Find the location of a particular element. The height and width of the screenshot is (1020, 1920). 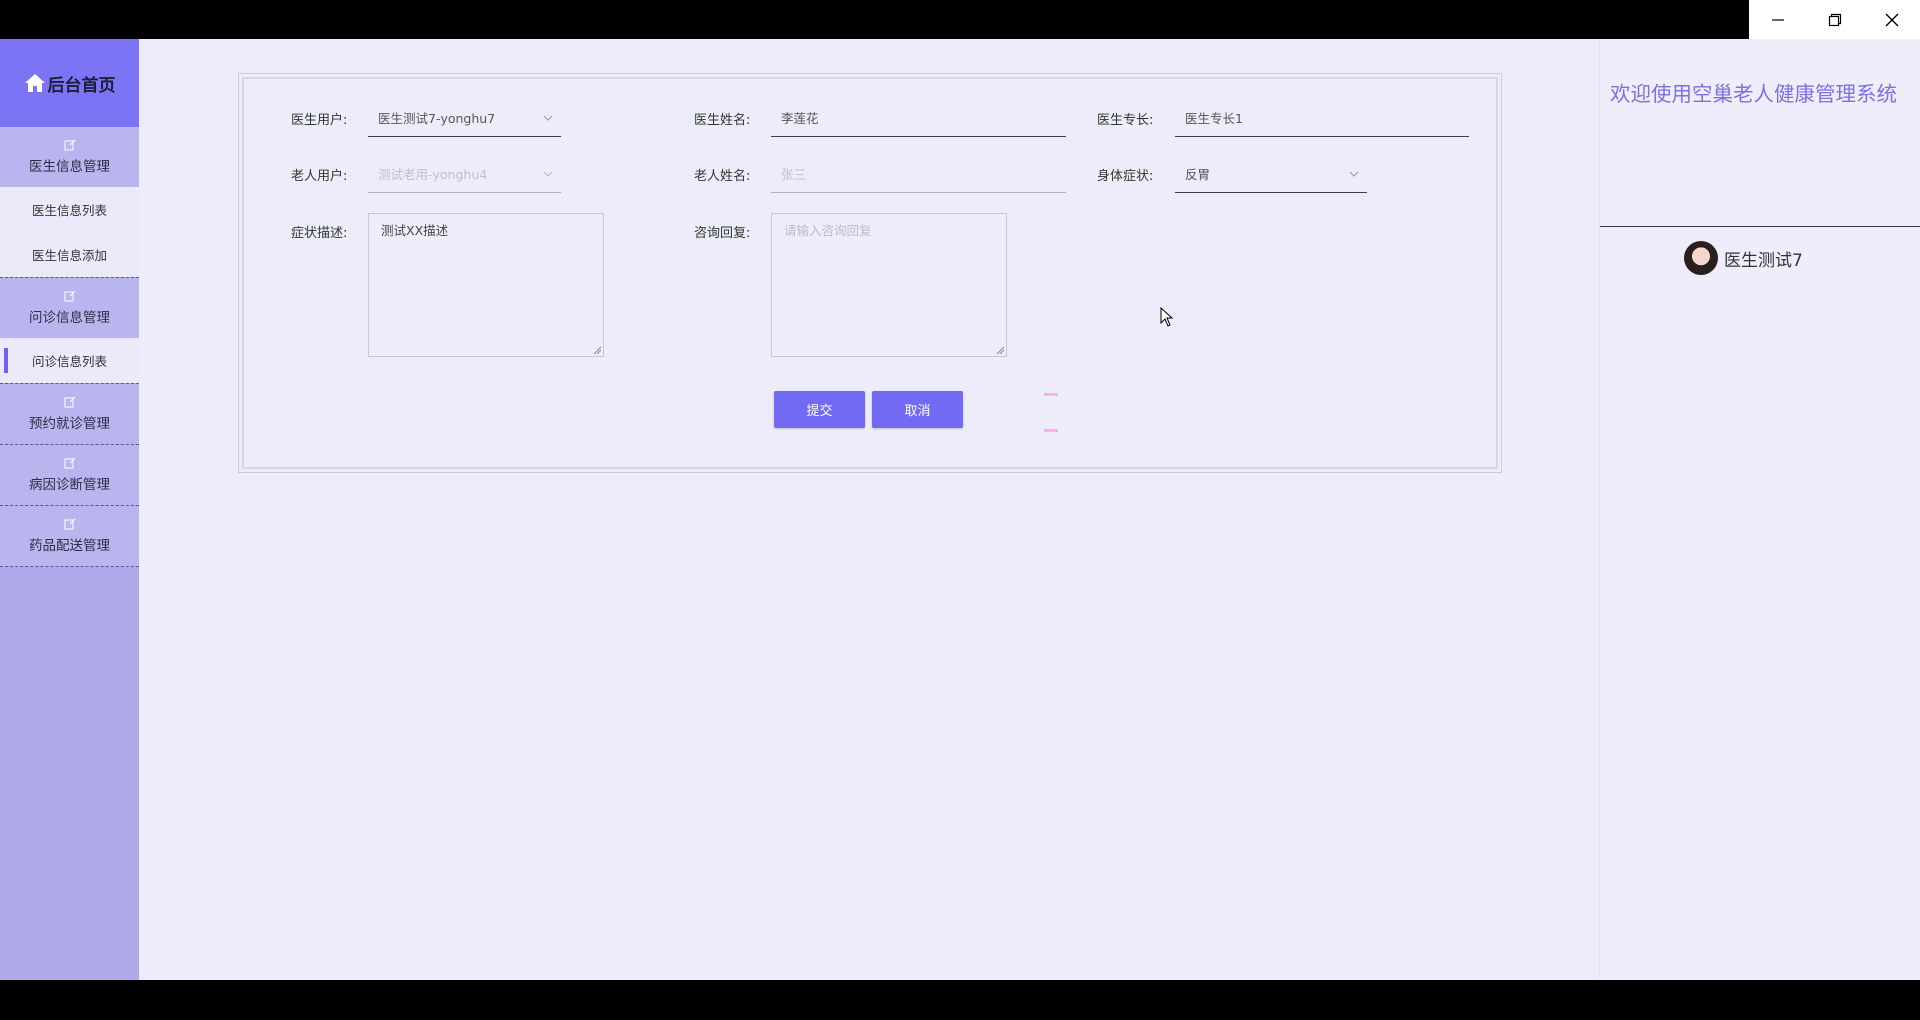

symptom-value: 反胃 is located at coordinates (1198, 174).